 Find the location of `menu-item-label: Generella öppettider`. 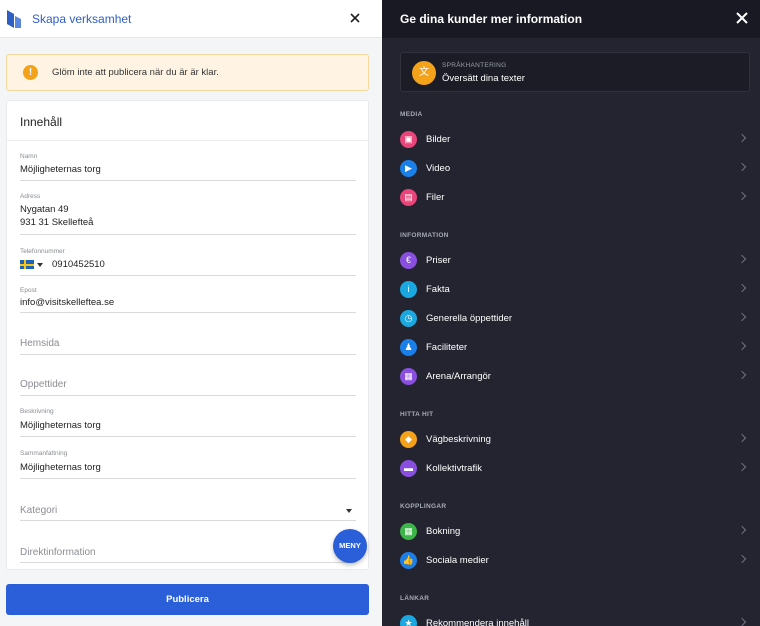

menu-item-label: Generella öppettider is located at coordinates (469, 318).